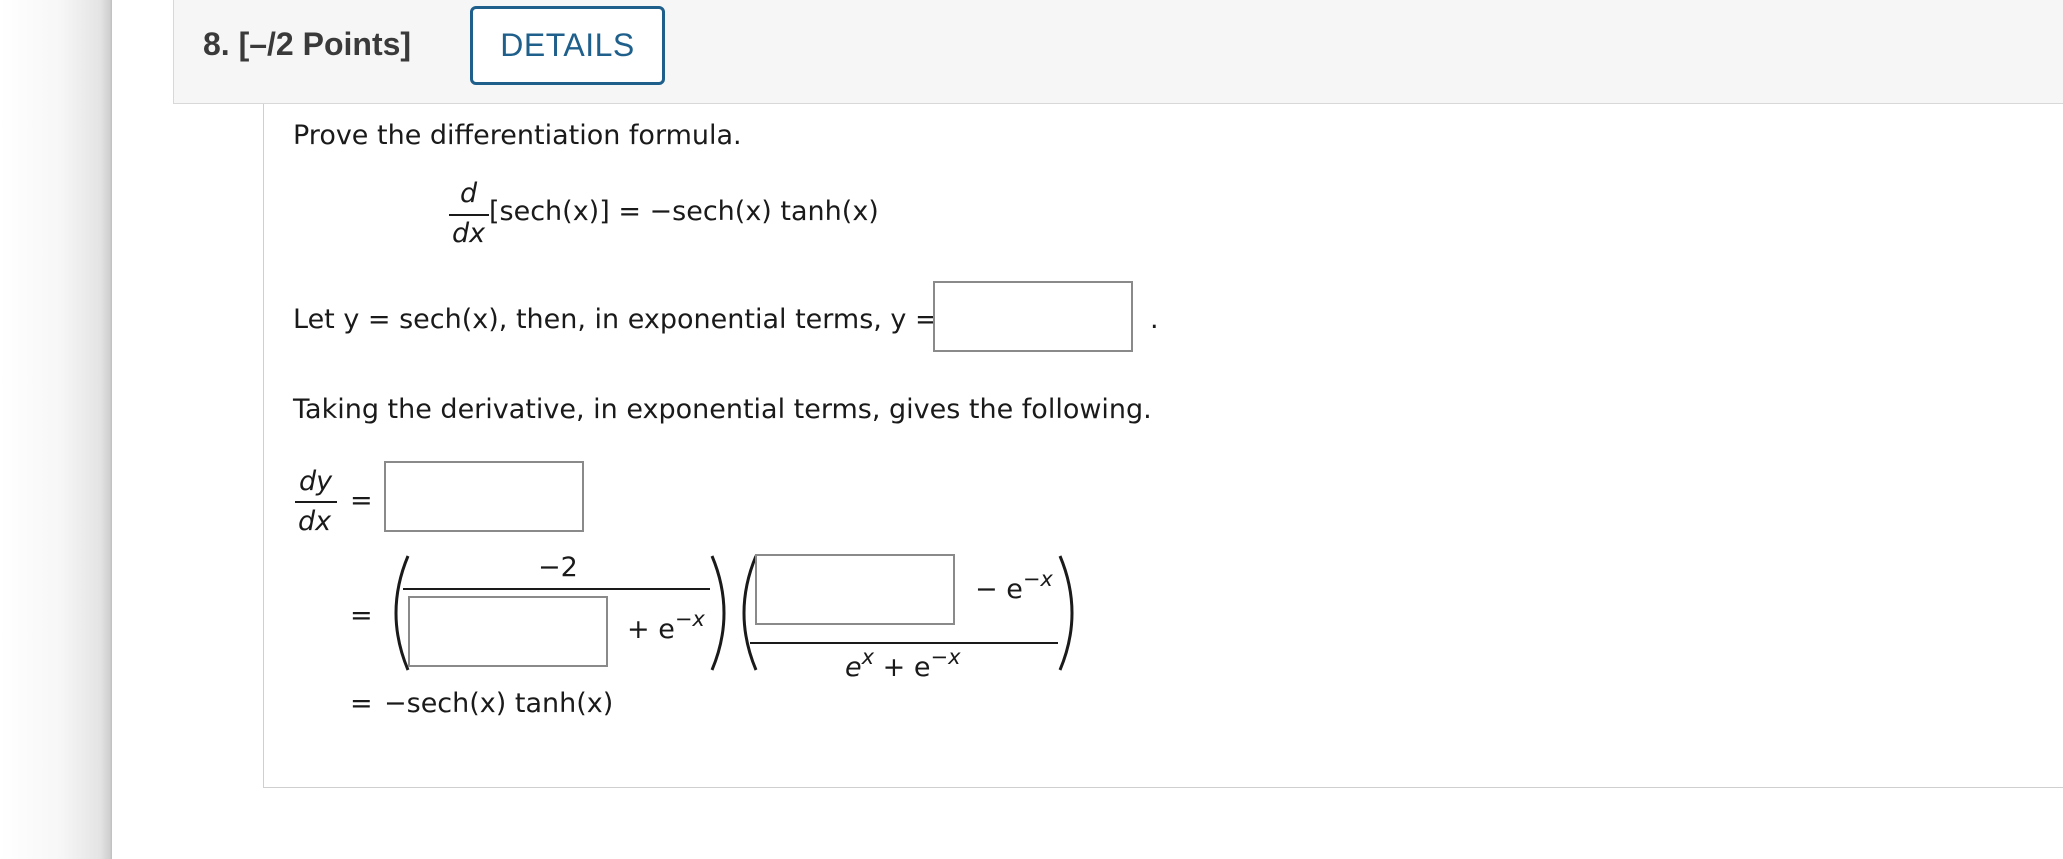 The image size is (2063, 859). I want to click on first-denominator-plus-e: + e, so click(651, 629).